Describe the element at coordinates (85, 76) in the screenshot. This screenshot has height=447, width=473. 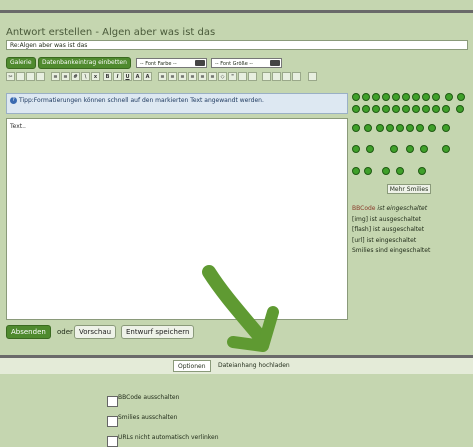
I see `hr-icon: \` at that location.